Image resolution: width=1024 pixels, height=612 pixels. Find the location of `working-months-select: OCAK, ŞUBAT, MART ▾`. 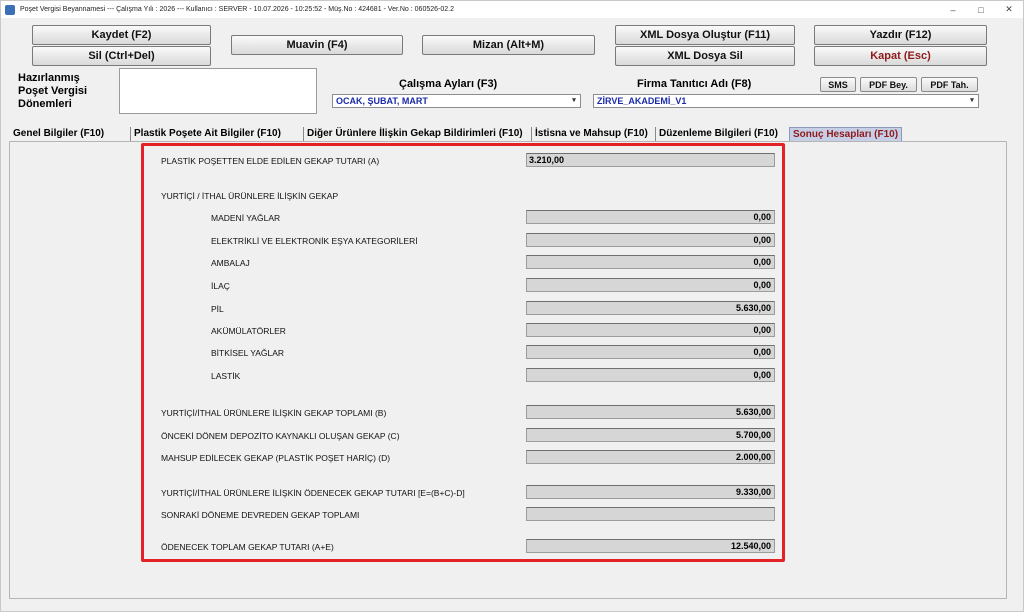

working-months-select: OCAK, ŞUBAT, MART ▾ is located at coordinates (456, 101).